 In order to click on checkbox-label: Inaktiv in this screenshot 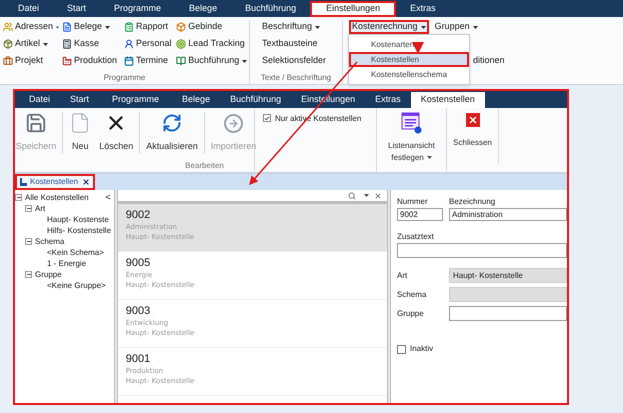, I will do `click(422, 349)`.